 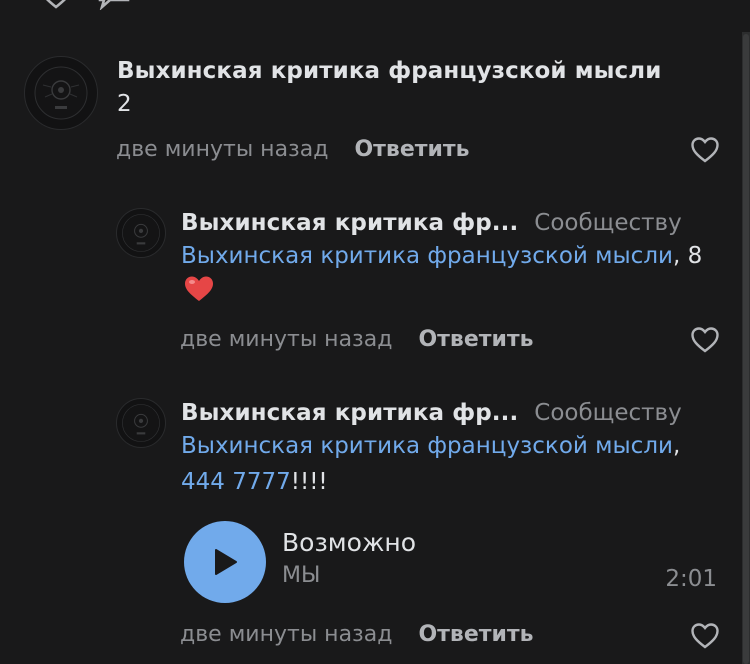 What do you see at coordinates (451, 276) in the screenshot?
I see `comment-text: Выхинская критика французской мысли, 8` at bounding box center [451, 276].